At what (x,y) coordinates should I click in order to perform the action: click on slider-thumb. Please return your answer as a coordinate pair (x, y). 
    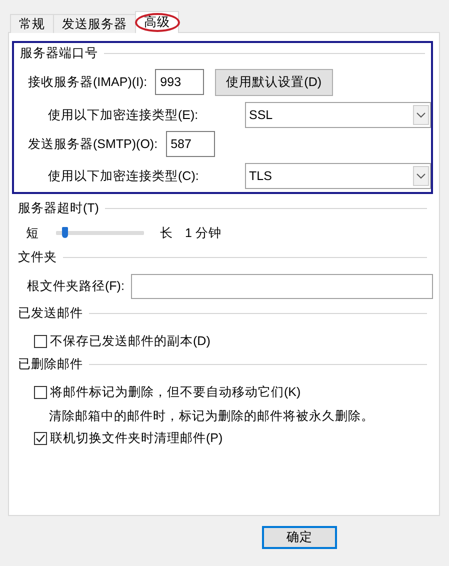
    Looking at the image, I should click on (65, 232).